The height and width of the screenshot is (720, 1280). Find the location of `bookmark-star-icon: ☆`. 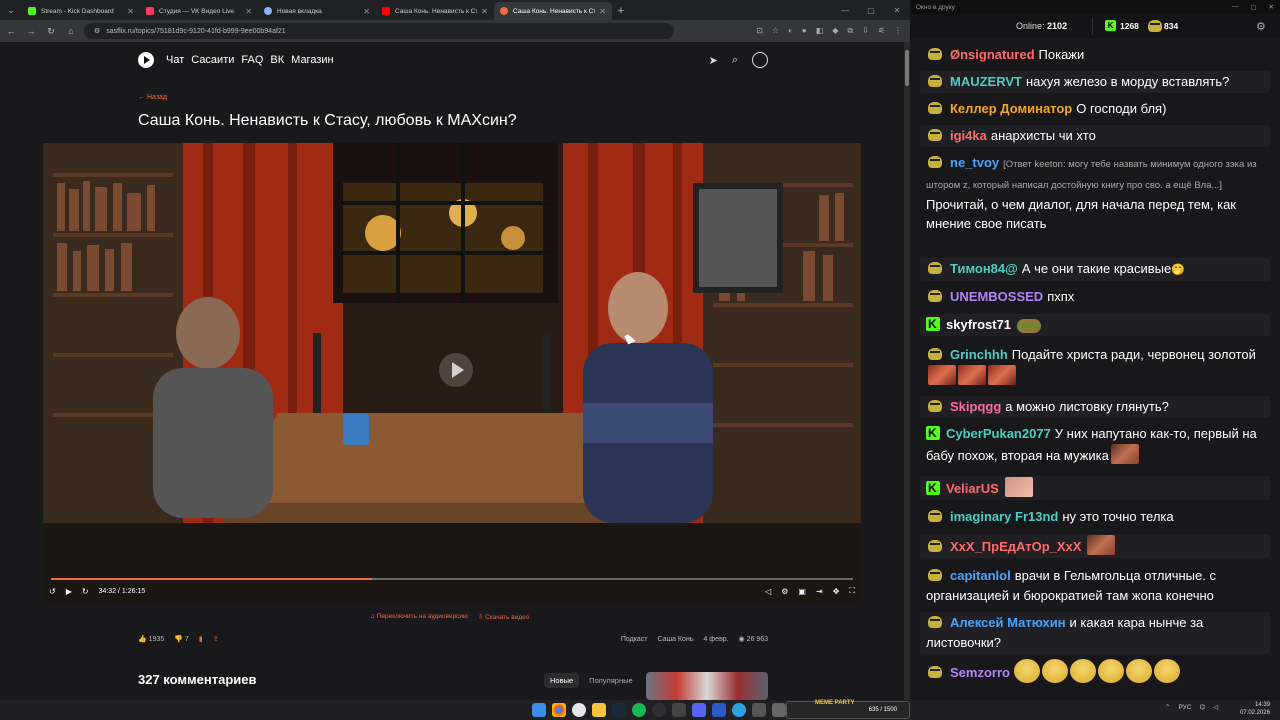

bookmark-star-icon: ☆ is located at coordinates (775, 31).